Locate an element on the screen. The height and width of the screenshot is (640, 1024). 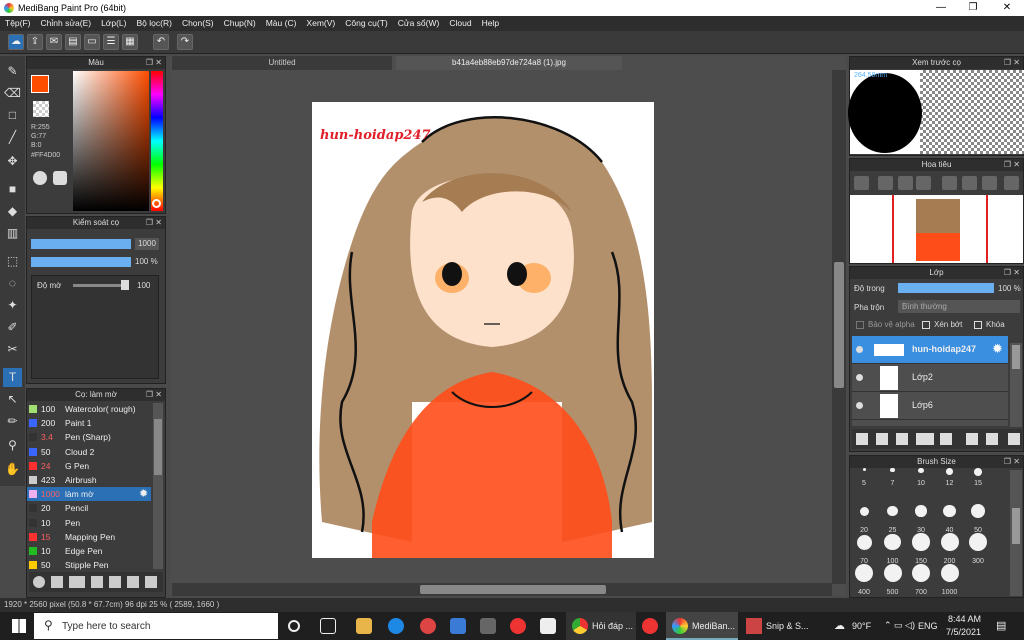
saturation-value-picker is located at coordinates (111, 141).